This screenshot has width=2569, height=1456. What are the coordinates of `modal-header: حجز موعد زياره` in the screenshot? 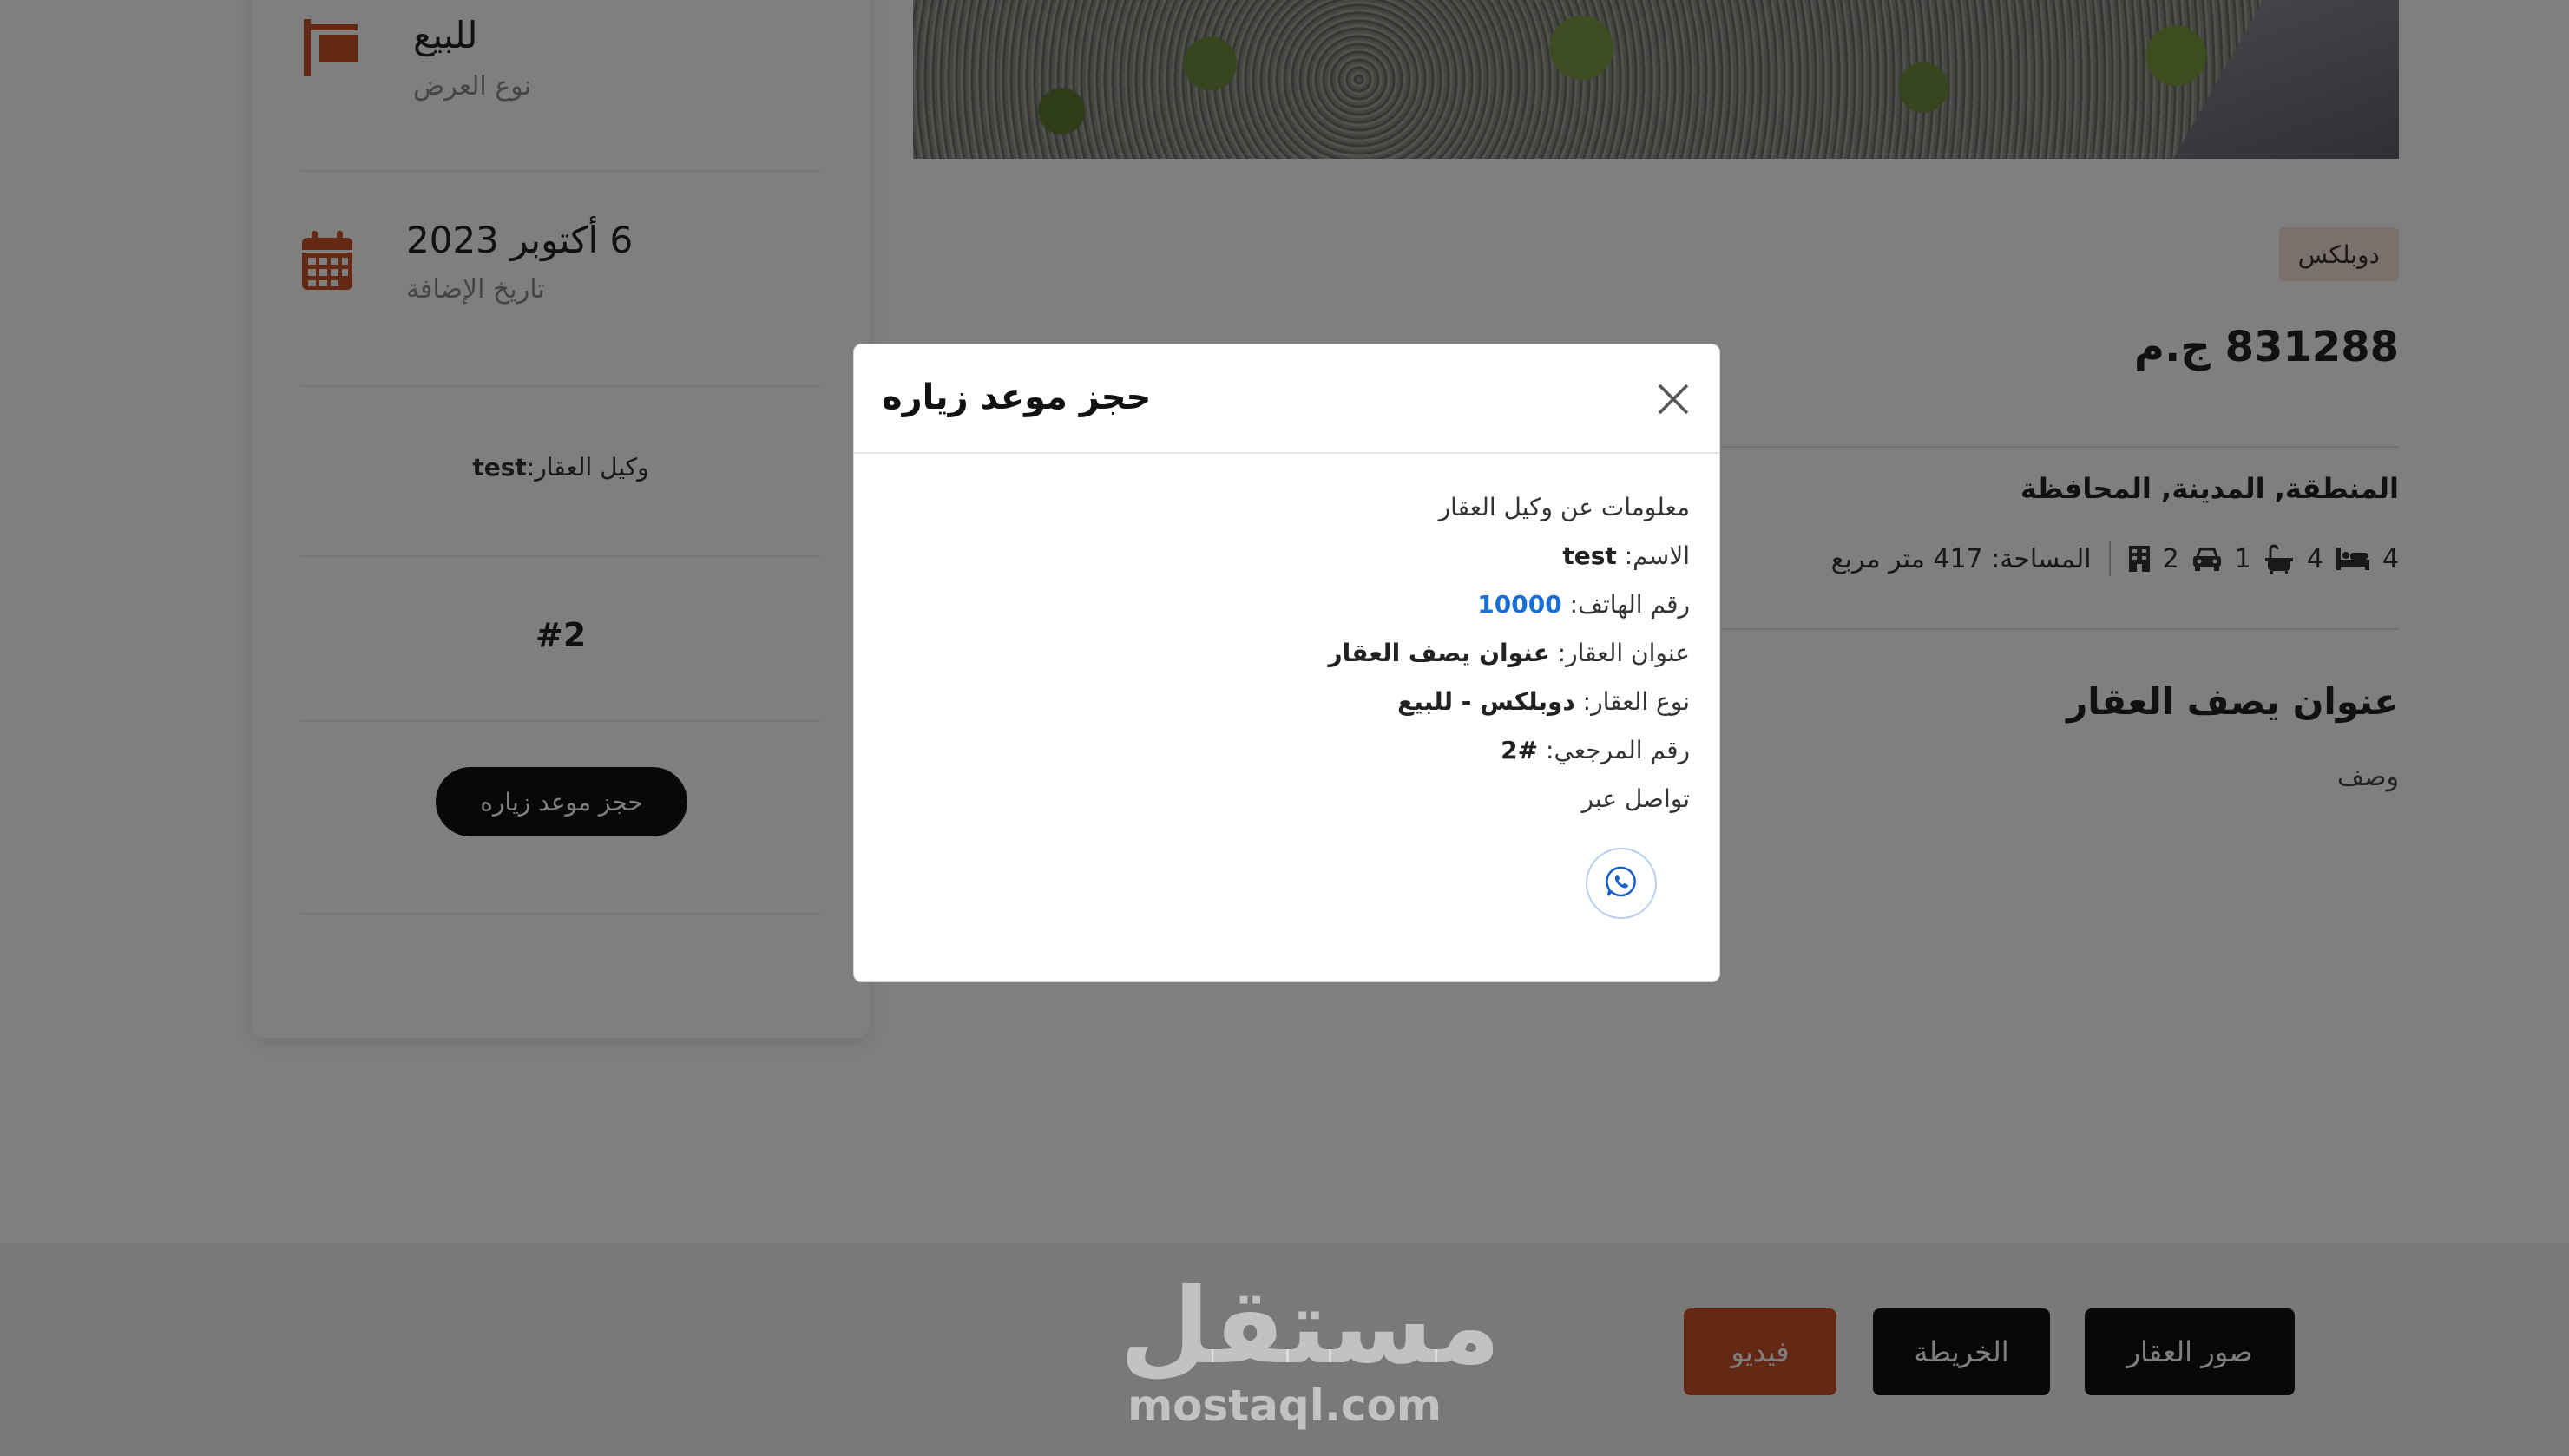 It's located at (1286, 399).